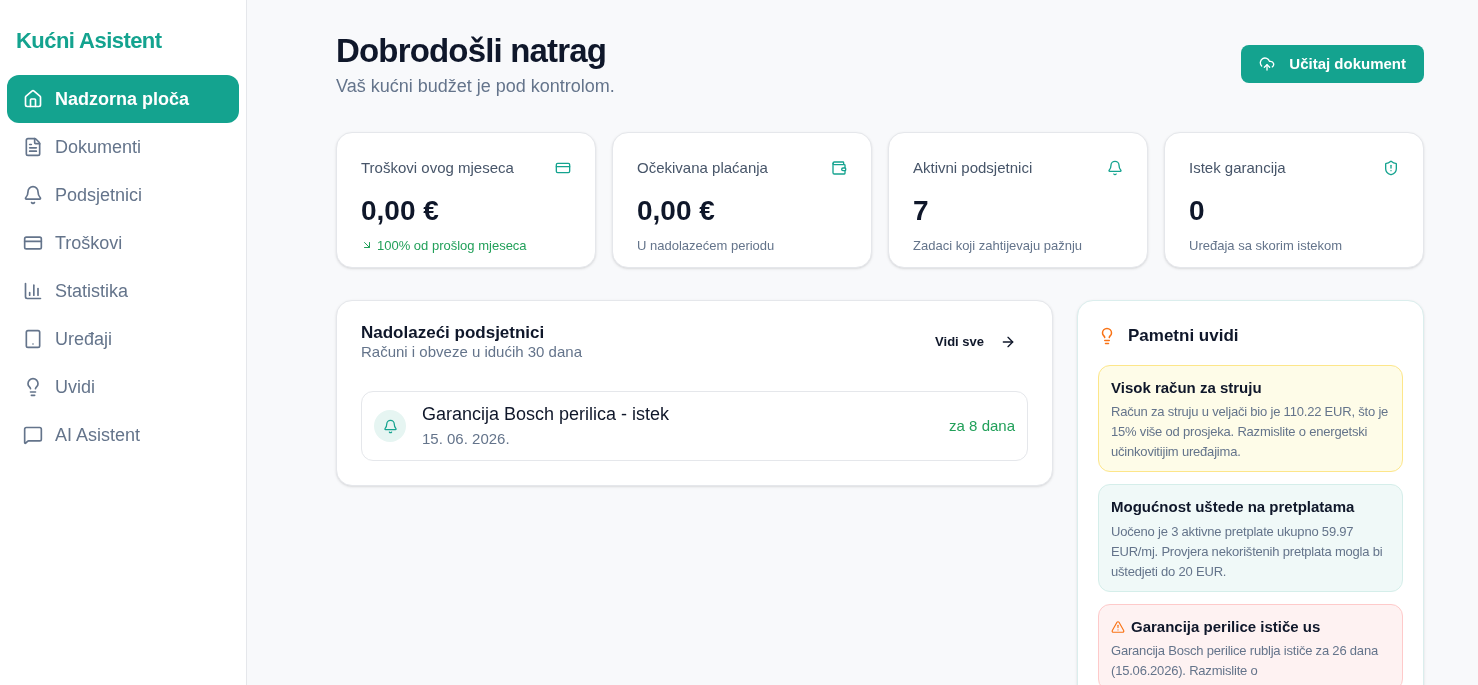 This screenshot has height=685, width=1478. I want to click on insight-title: Garancija perilice ističe us, so click(1226, 626).